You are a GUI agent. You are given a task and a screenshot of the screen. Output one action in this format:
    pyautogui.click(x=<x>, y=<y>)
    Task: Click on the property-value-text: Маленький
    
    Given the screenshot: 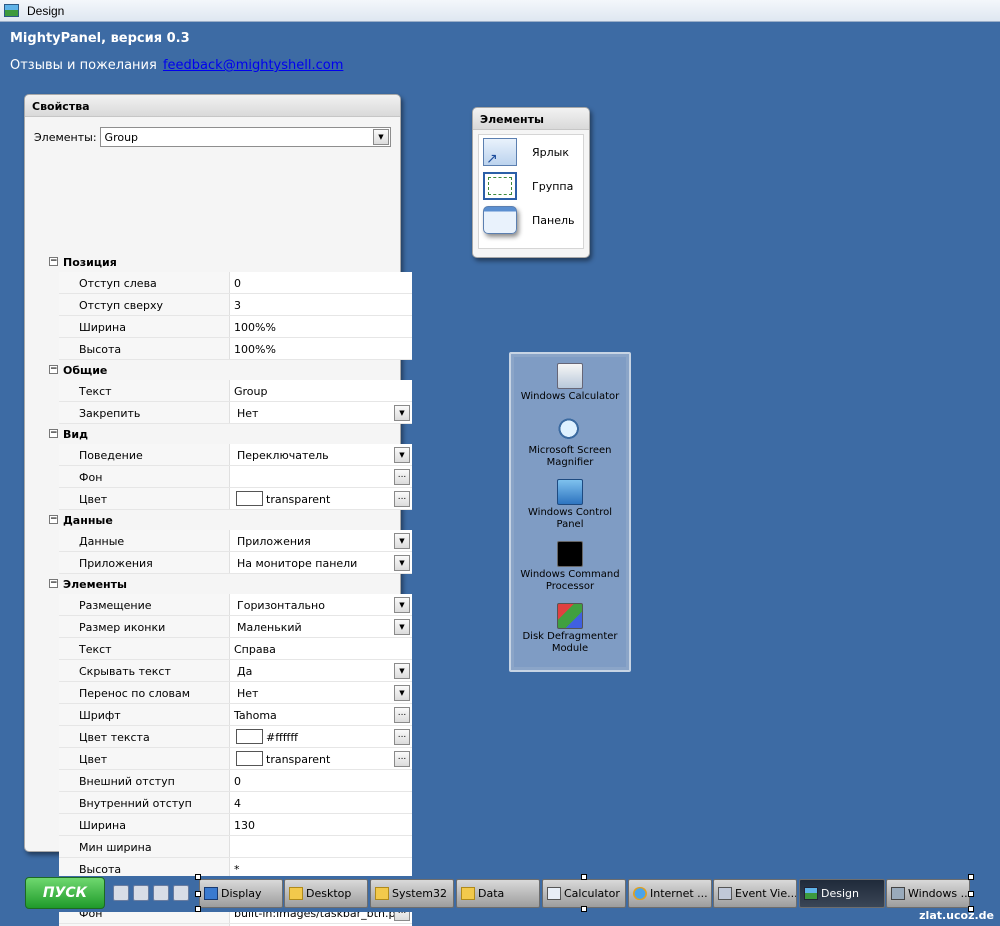 What is the action you would take?
    pyautogui.click(x=269, y=627)
    